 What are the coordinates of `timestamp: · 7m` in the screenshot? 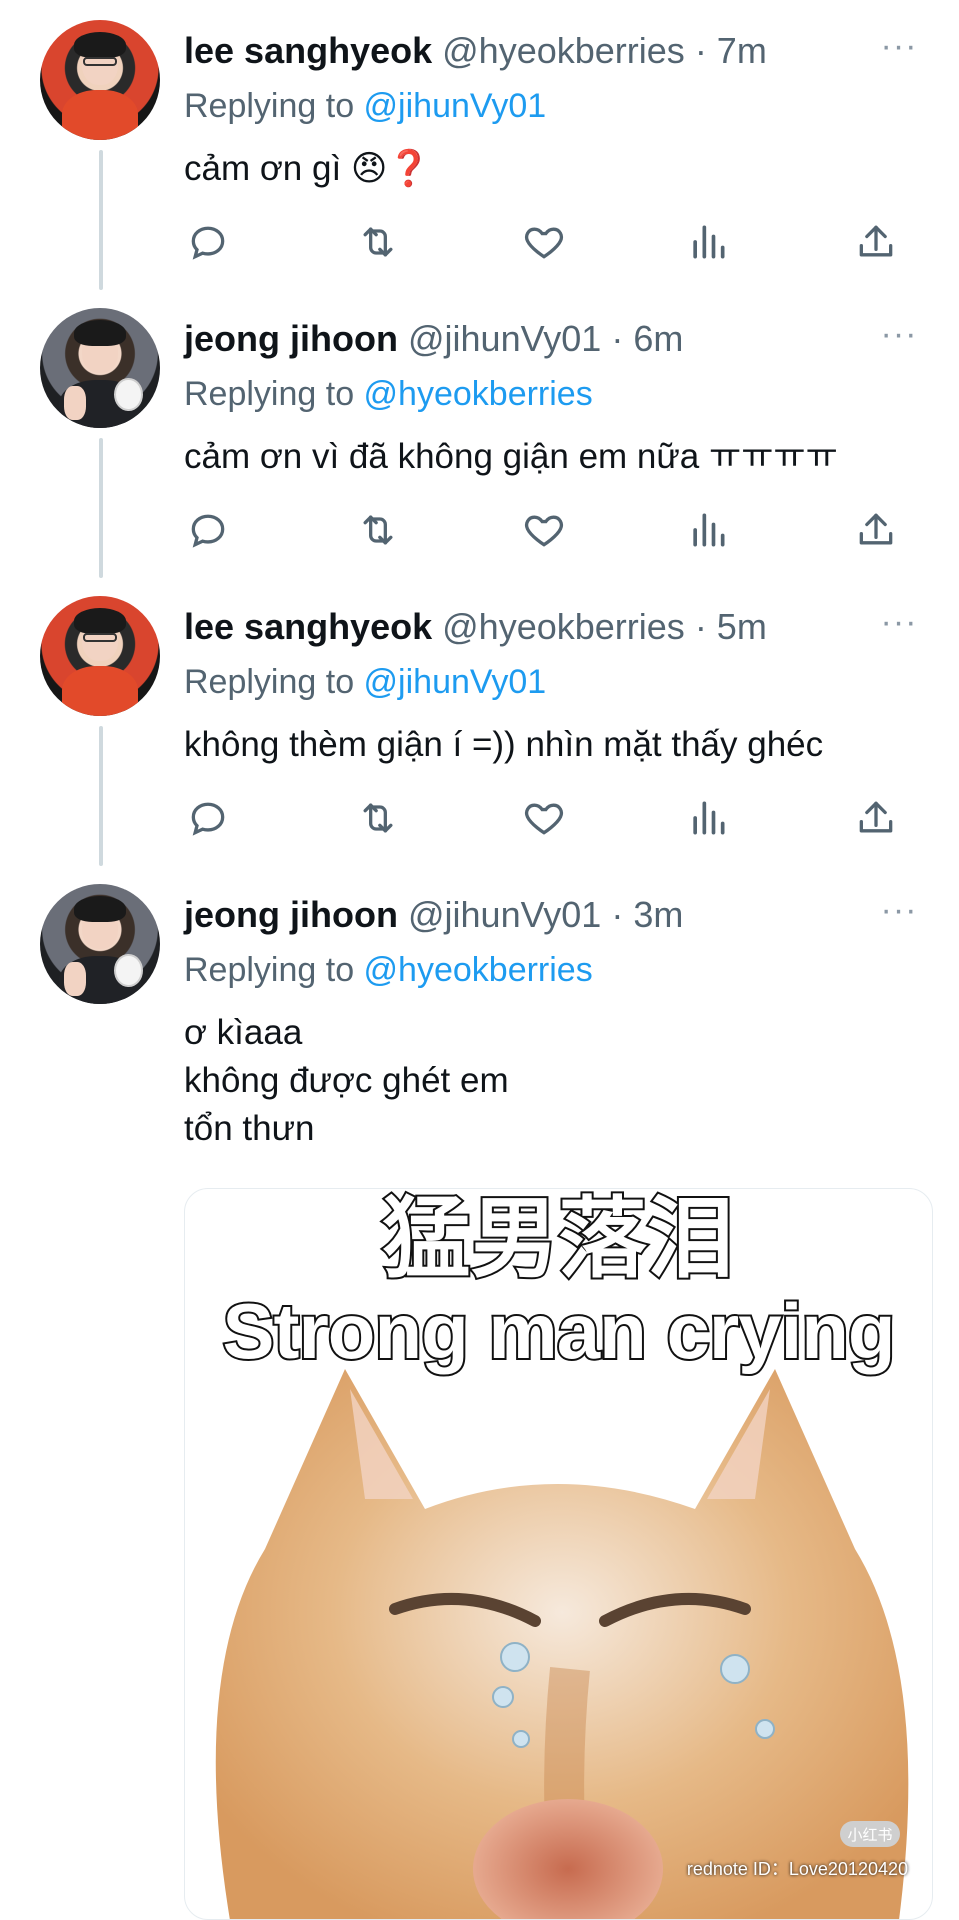 It's located at (731, 50).